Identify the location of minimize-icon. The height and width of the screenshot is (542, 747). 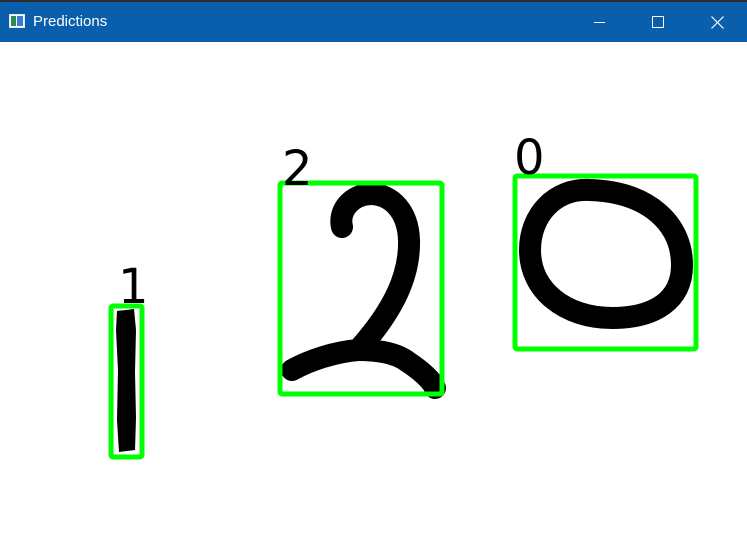
(599, 22).